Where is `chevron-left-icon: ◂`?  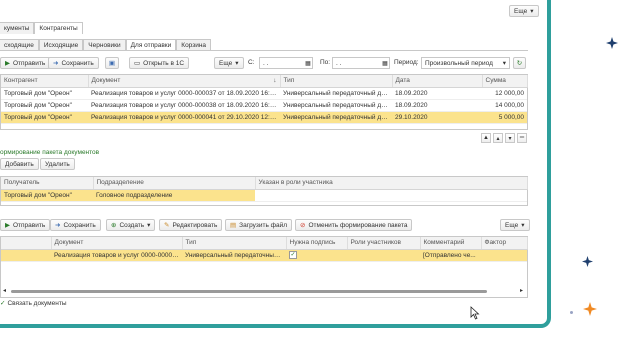
chevron-left-icon: ◂ is located at coordinates (4, 290).